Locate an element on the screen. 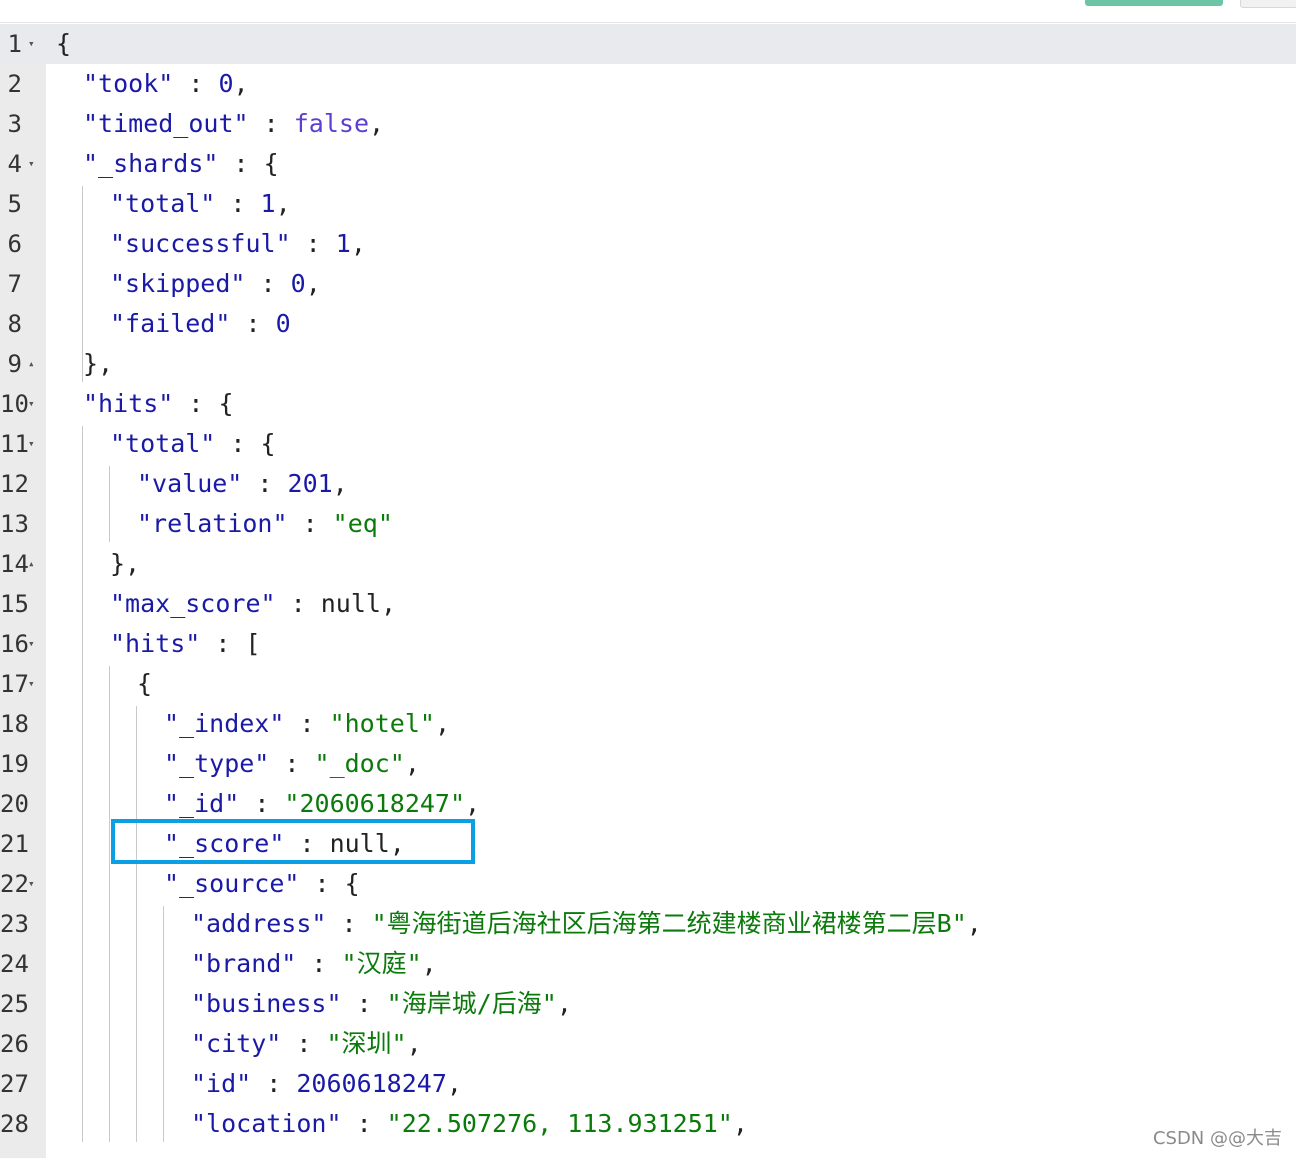 The height and width of the screenshot is (1158, 1296). code-token: "timed_out" is located at coordinates (166, 123).